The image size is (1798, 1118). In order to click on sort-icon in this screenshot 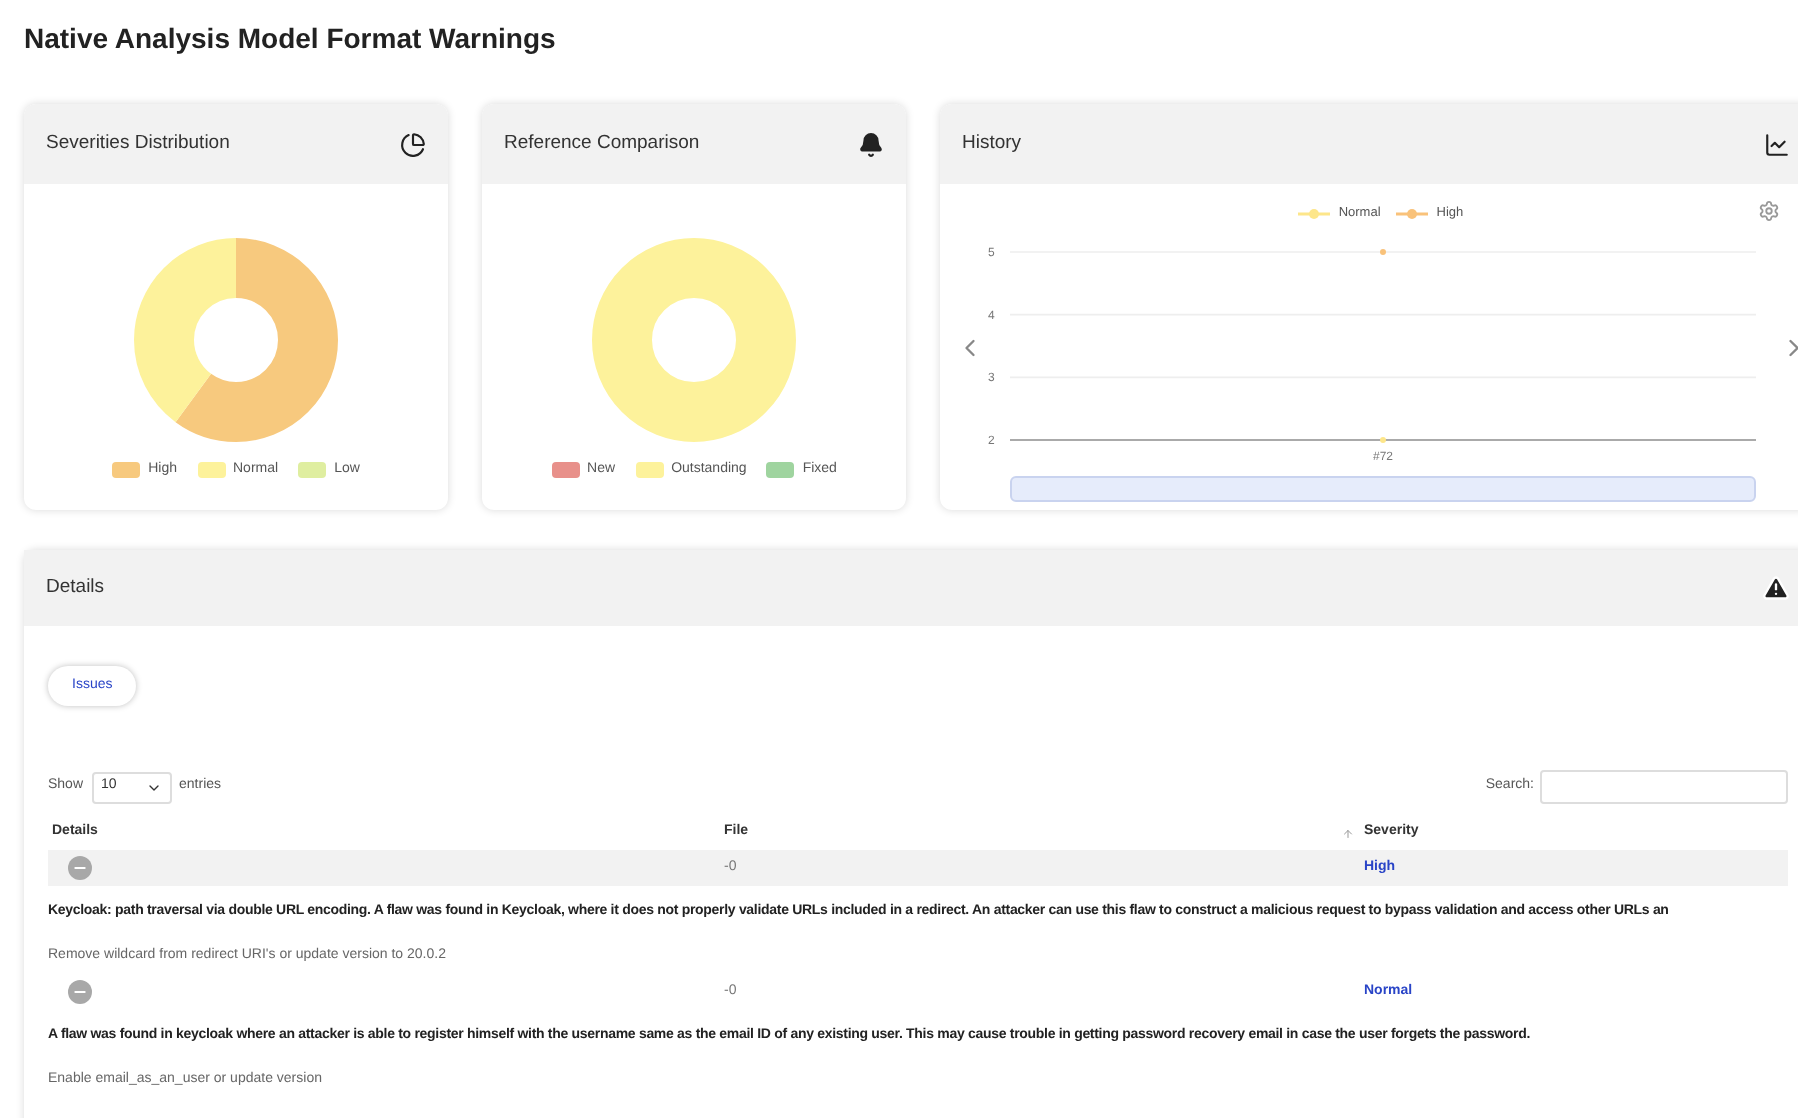, I will do `click(1348, 833)`.